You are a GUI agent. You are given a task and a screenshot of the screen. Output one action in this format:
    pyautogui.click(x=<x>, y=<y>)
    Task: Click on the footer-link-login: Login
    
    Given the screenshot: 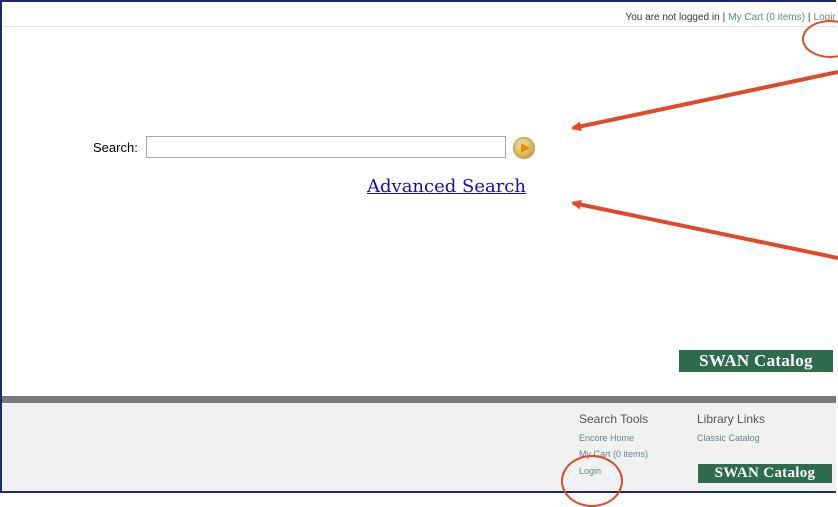 What is the action you would take?
    pyautogui.click(x=590, y=471)
    